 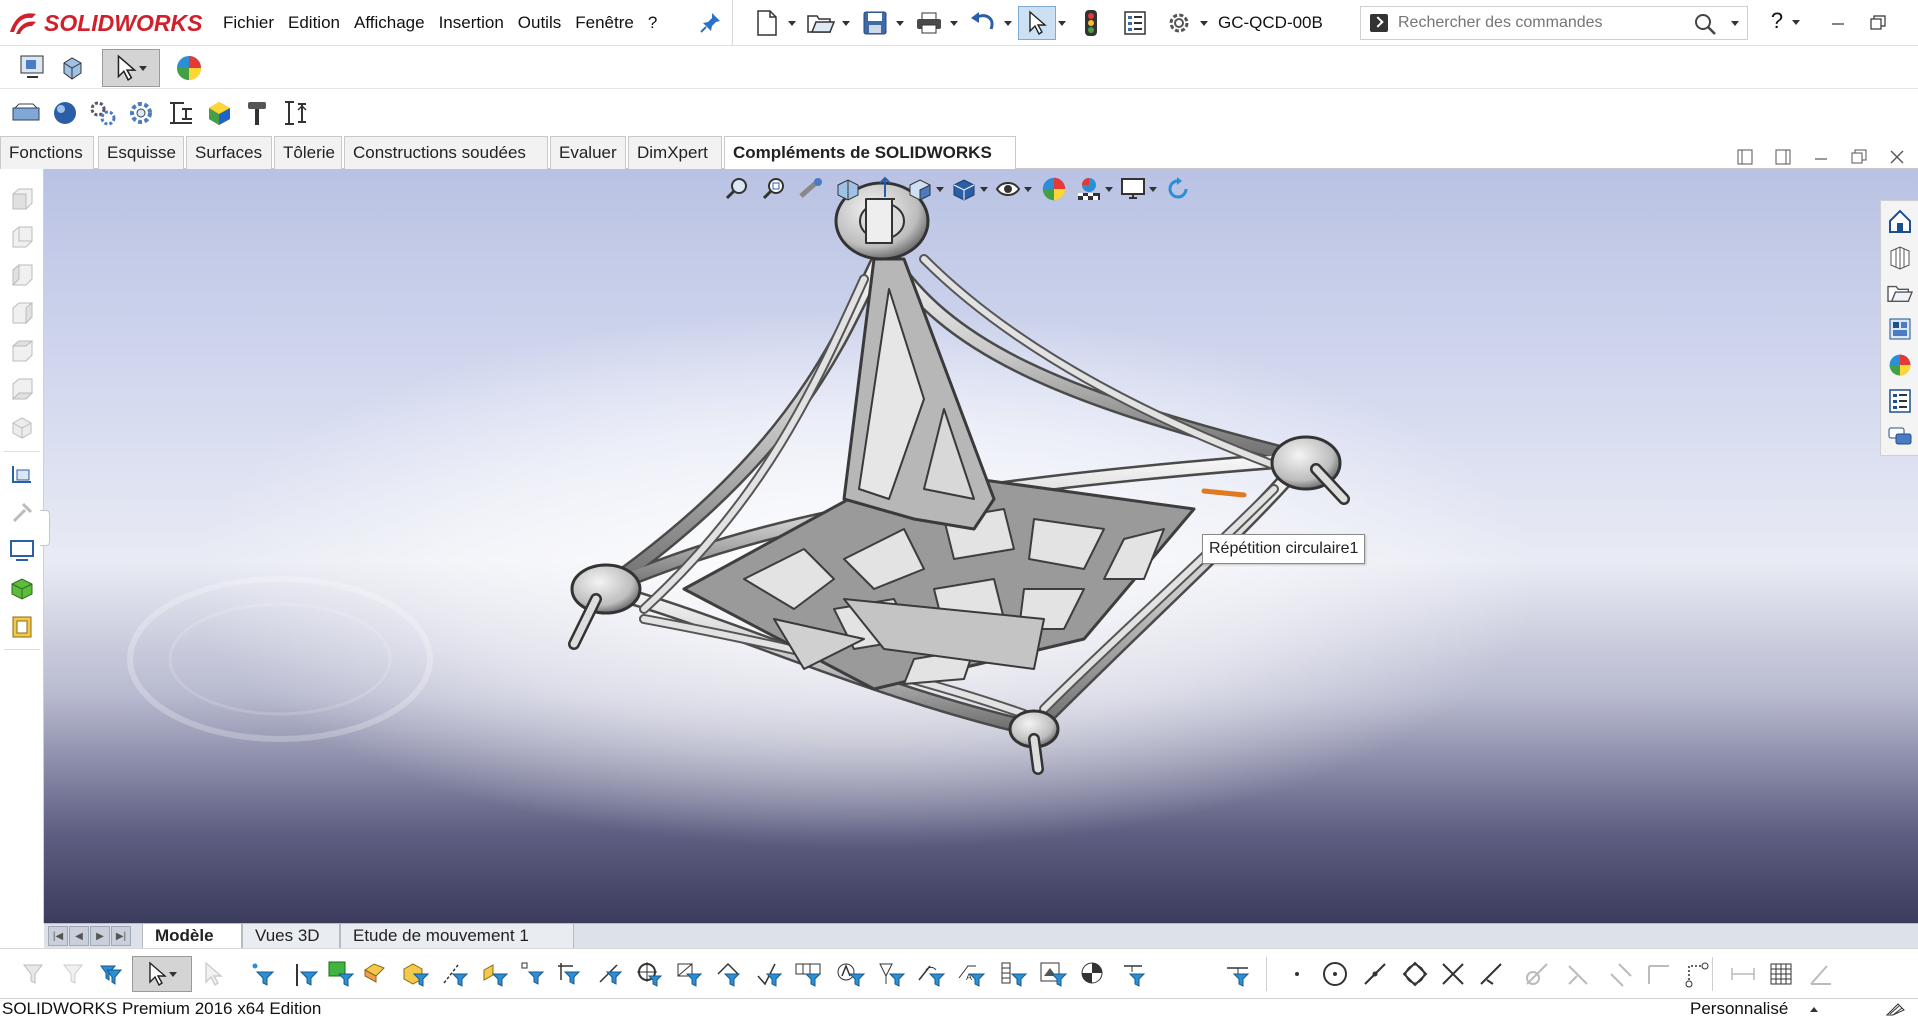 What do you see at coordinates (341, 974) in the screenshot?
I see `filter-faces-button` at bounding box center [341, 974].